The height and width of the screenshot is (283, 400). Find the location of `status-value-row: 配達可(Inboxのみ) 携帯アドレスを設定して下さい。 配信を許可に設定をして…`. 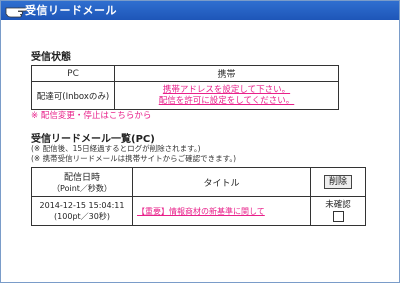

status-value-row: 配達可(Inboxのみ) 携帯アドレスを設定して下さい。 配信を許可に設定をして… is located at coordinates (185, 95).